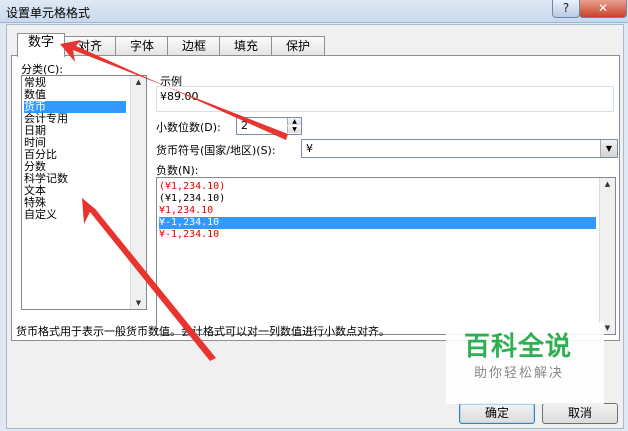  Describe the element at coordinates (216, 150) in the screenshot. I see `currency-symbol-label: 货币符号(国家/地区)(S):` at that location.